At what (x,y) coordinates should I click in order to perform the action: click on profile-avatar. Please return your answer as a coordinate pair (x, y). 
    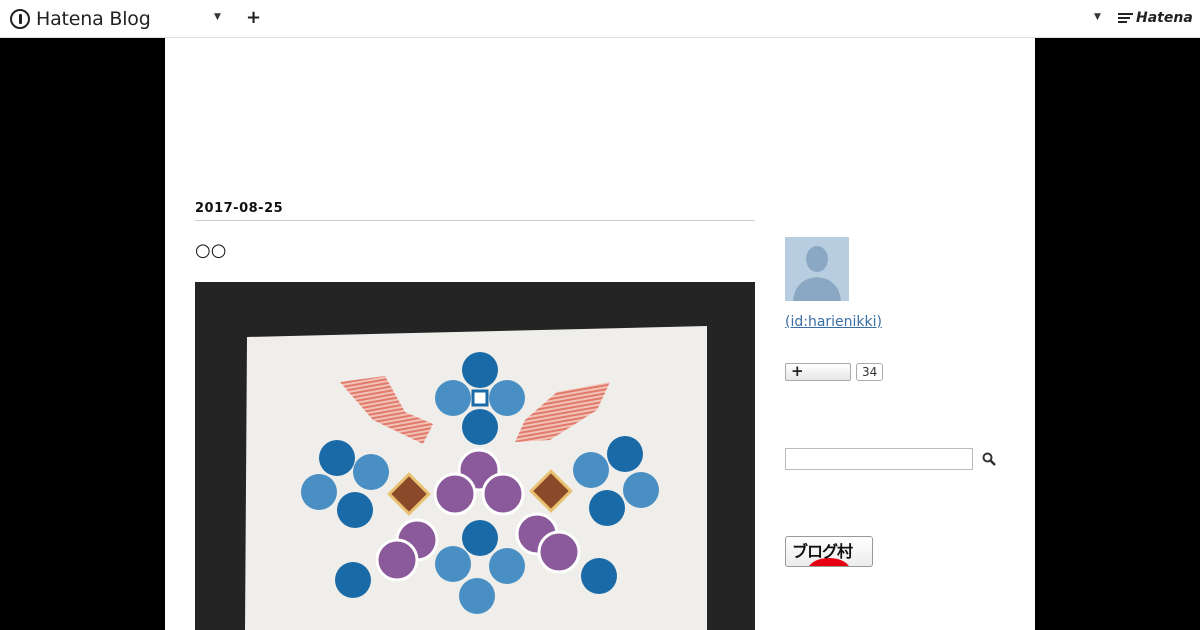
    Looking at the image, I should click on (817, 269).